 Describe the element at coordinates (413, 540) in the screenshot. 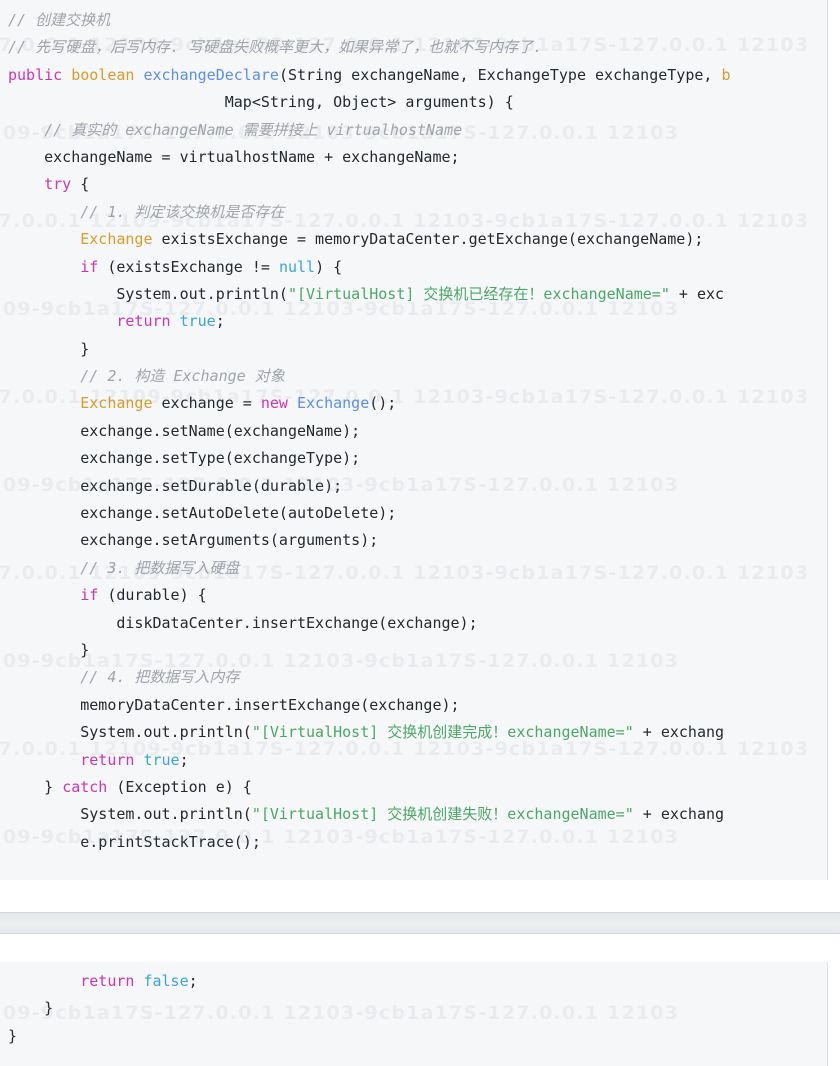

I see `code-line: exchange.setArguments(arguments);` at that location.